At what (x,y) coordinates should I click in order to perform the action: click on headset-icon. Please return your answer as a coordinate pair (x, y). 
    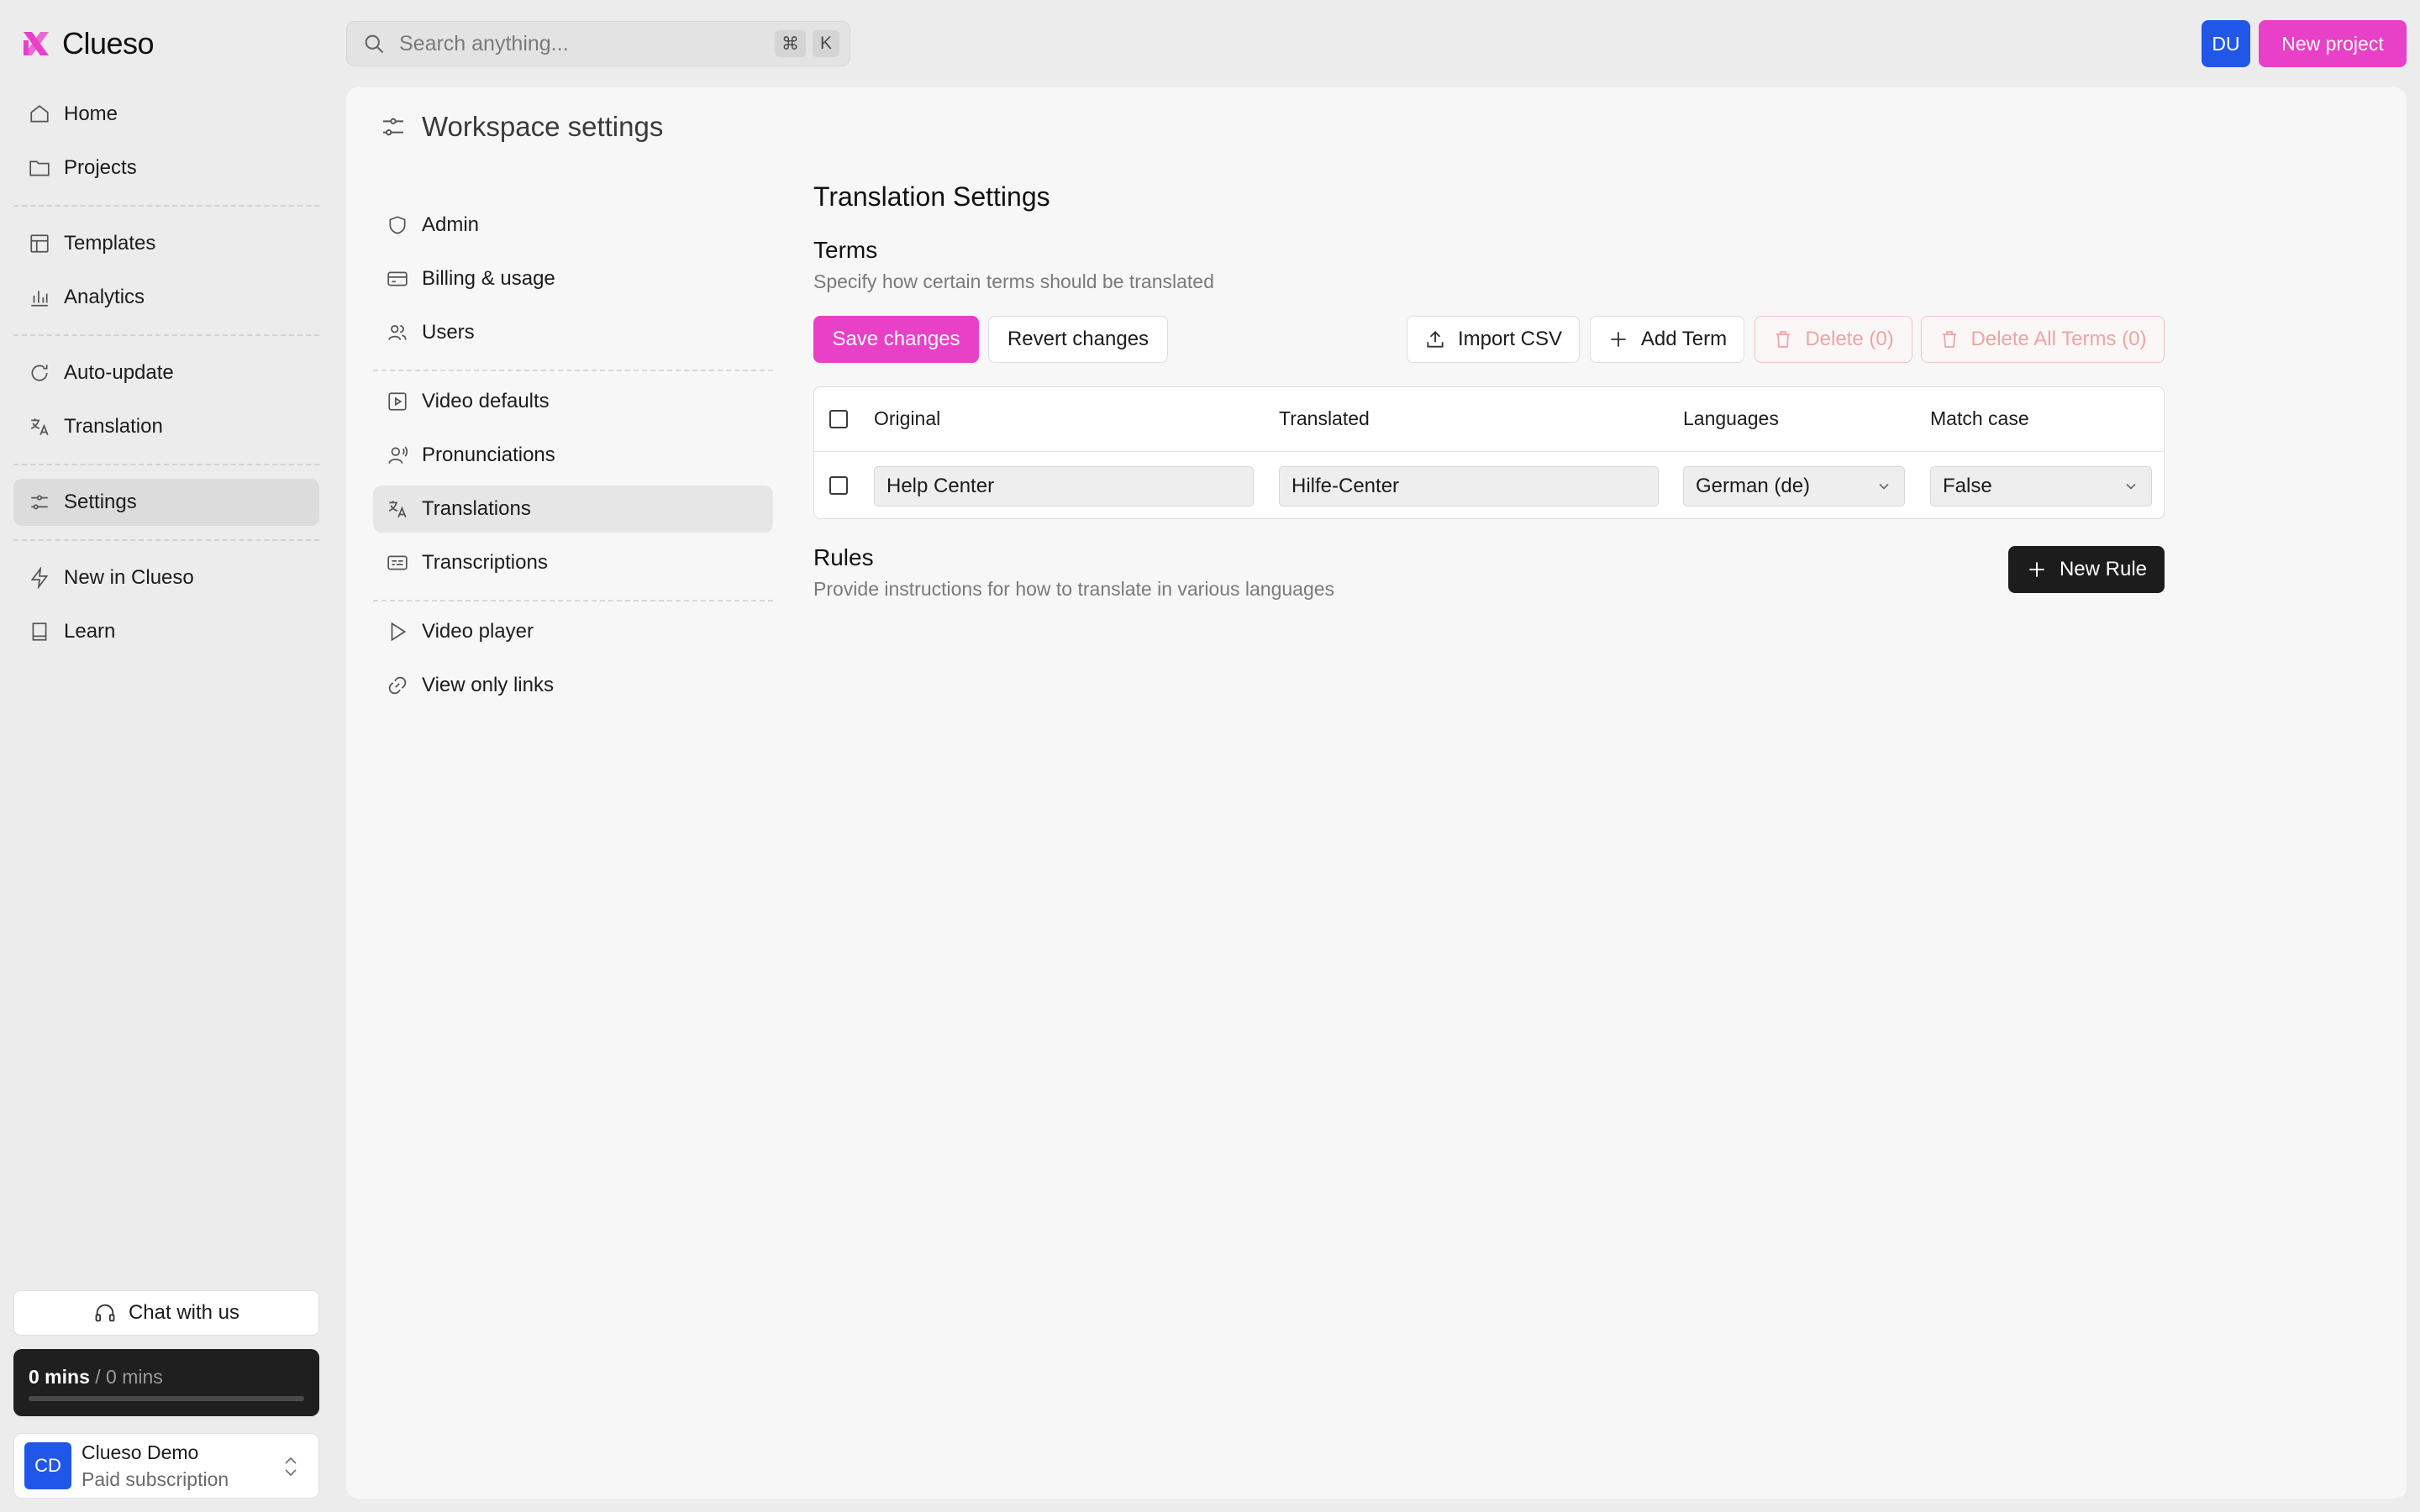
    Looking at the image, I should click on (105, 1313).